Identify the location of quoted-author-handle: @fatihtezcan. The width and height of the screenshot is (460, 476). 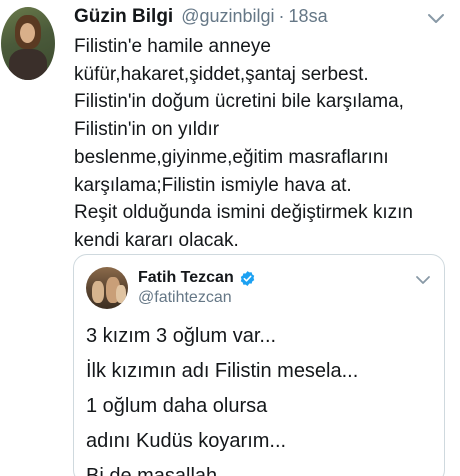
(185, 298).